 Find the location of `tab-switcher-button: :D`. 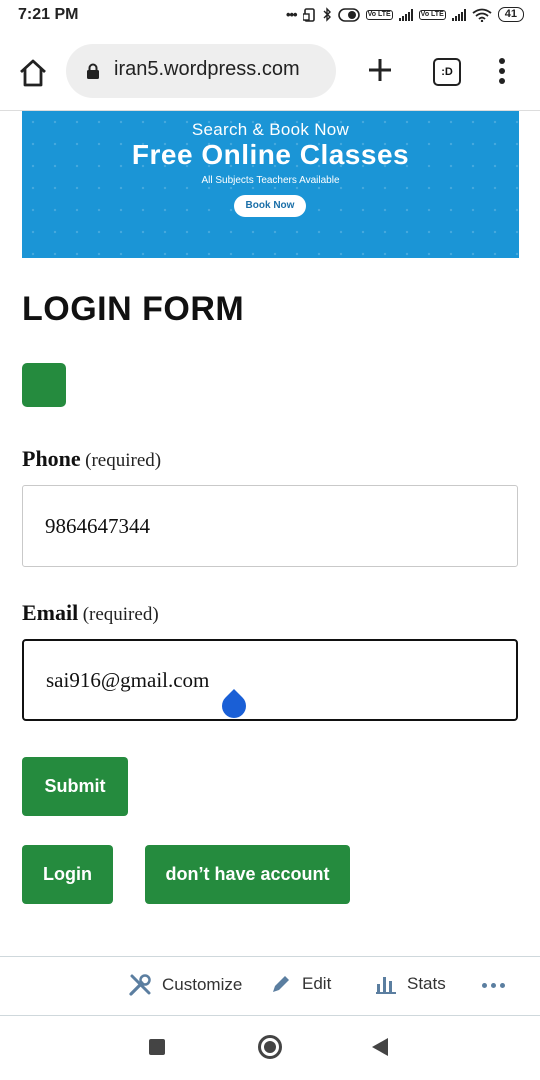

tab-switcher-button: :D is located at coordinates (447, 72).